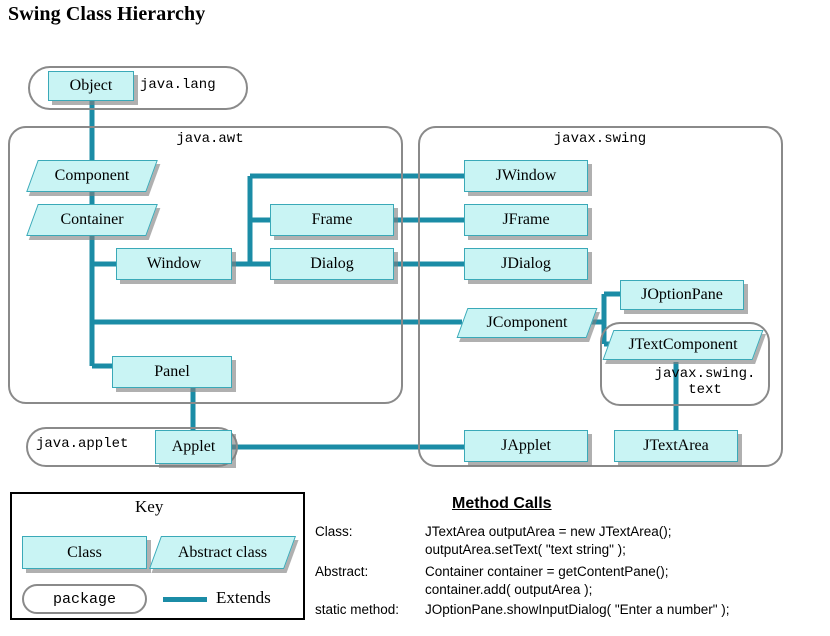  What do you see at coordinates (357, 609) in the screenshot?
I see `method-calls-row-label-static: static method:` at bounding box center [357, 609].